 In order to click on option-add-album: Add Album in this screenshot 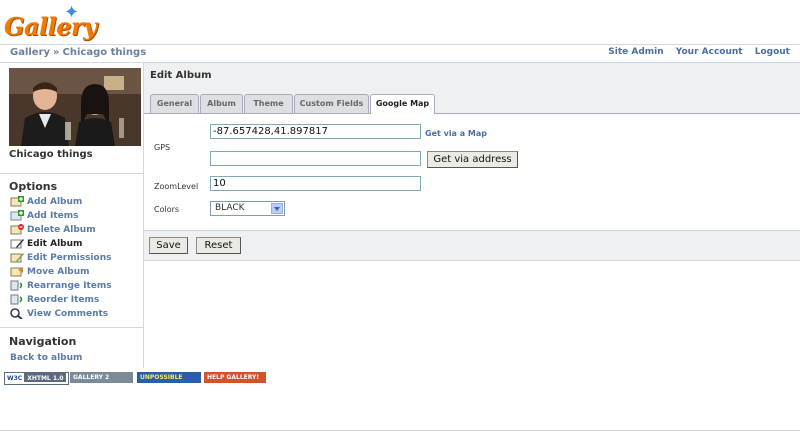, I will do `click(46, 202)`.